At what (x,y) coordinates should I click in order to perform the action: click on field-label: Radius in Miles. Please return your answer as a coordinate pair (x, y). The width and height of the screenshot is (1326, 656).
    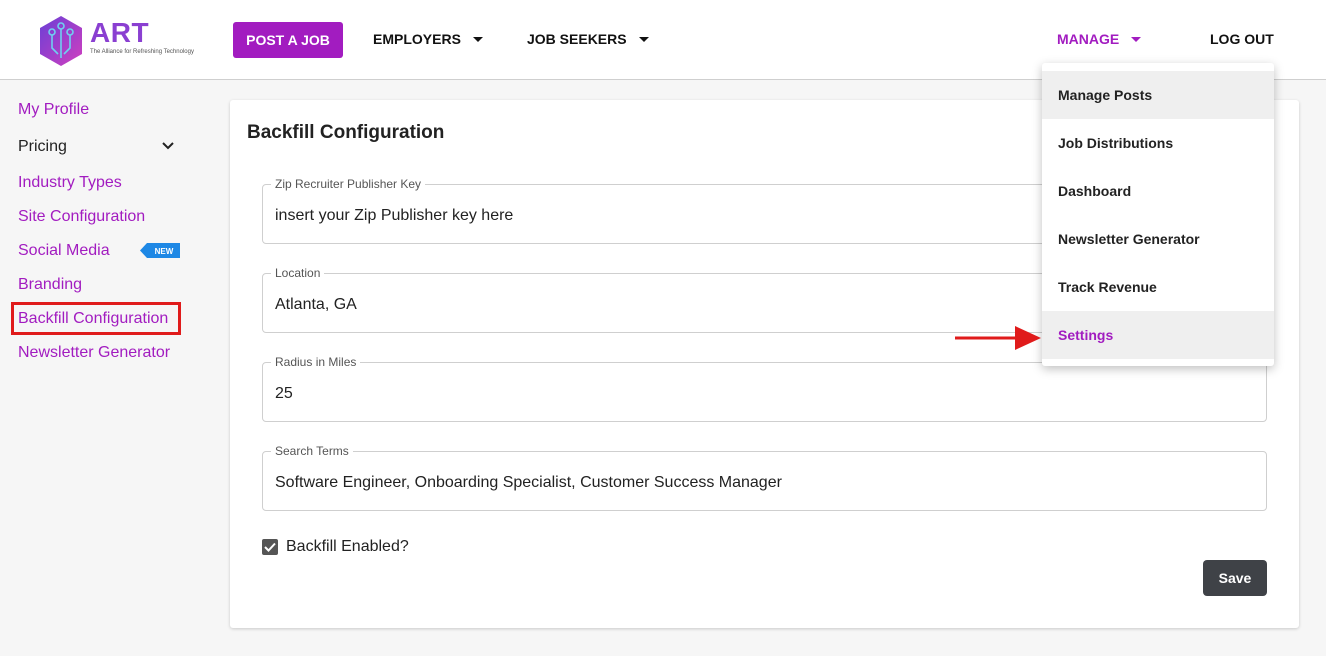
    Looking at the image, I should click on (316, 362).